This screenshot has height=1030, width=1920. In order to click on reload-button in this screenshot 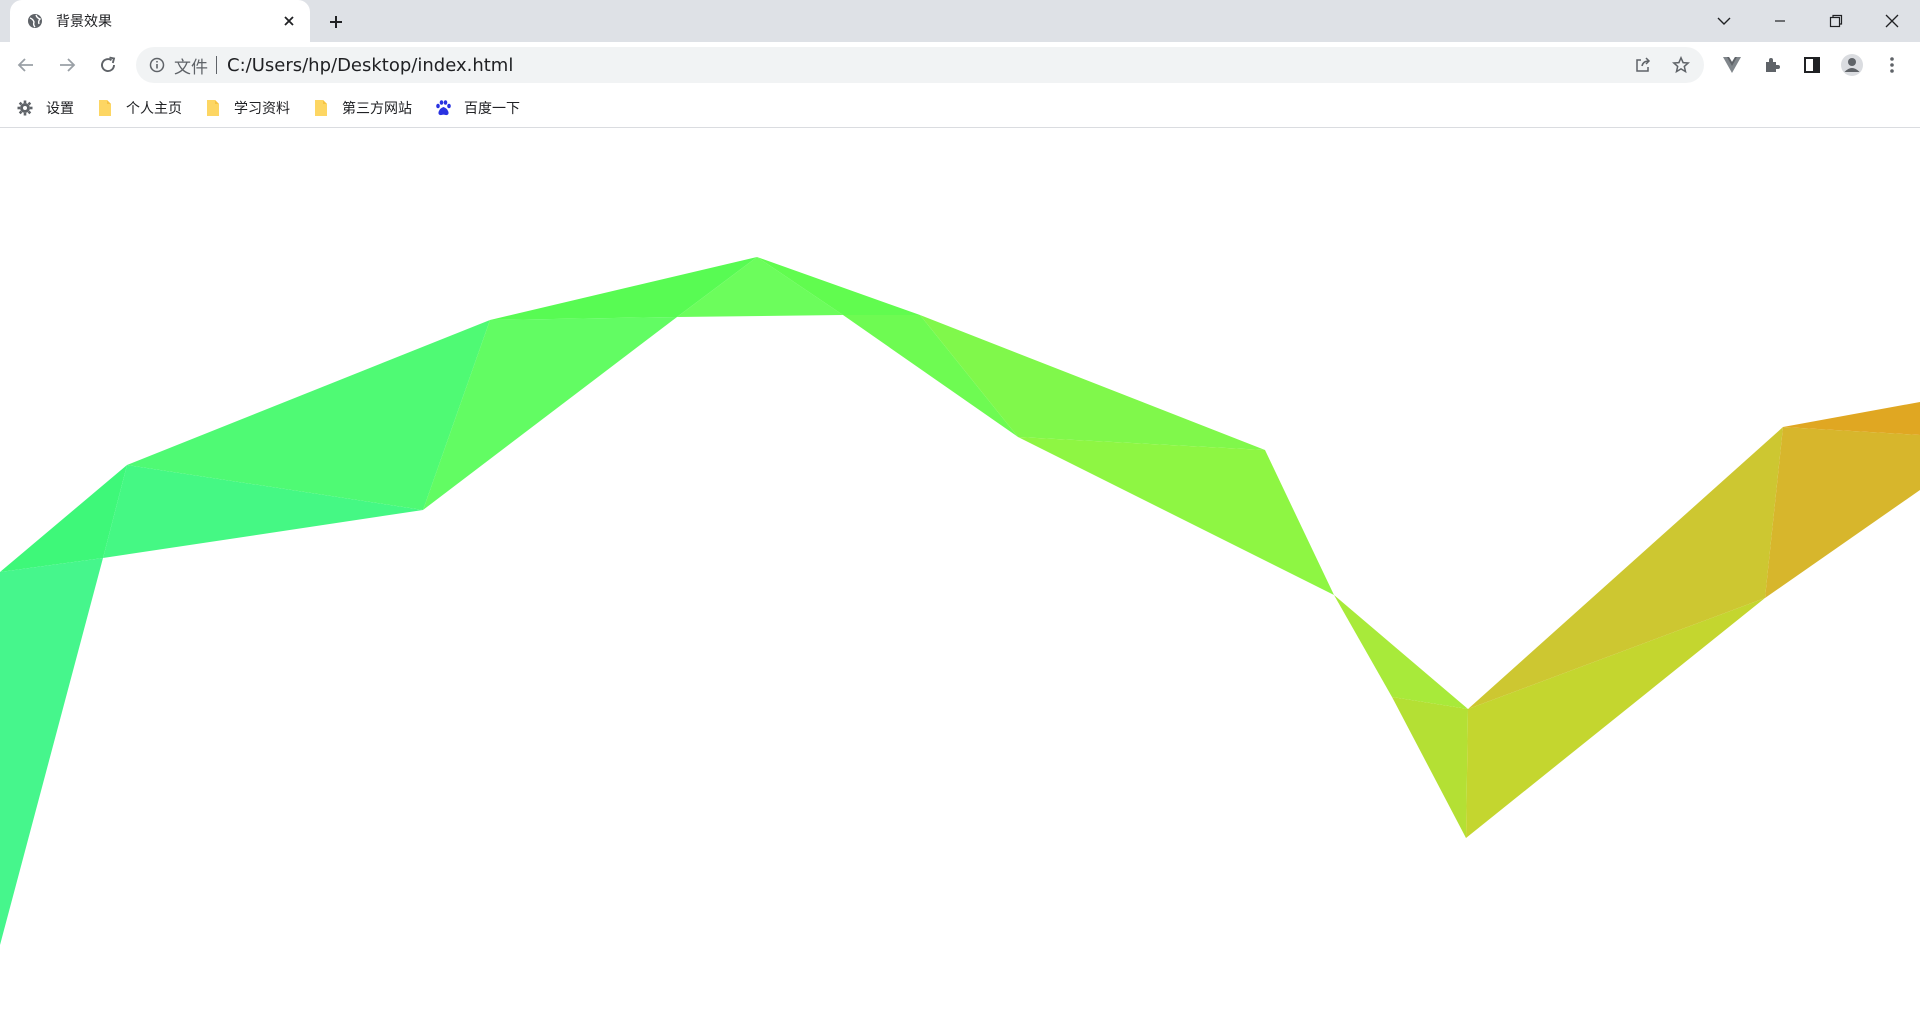, I will do `click(108, 65)`.